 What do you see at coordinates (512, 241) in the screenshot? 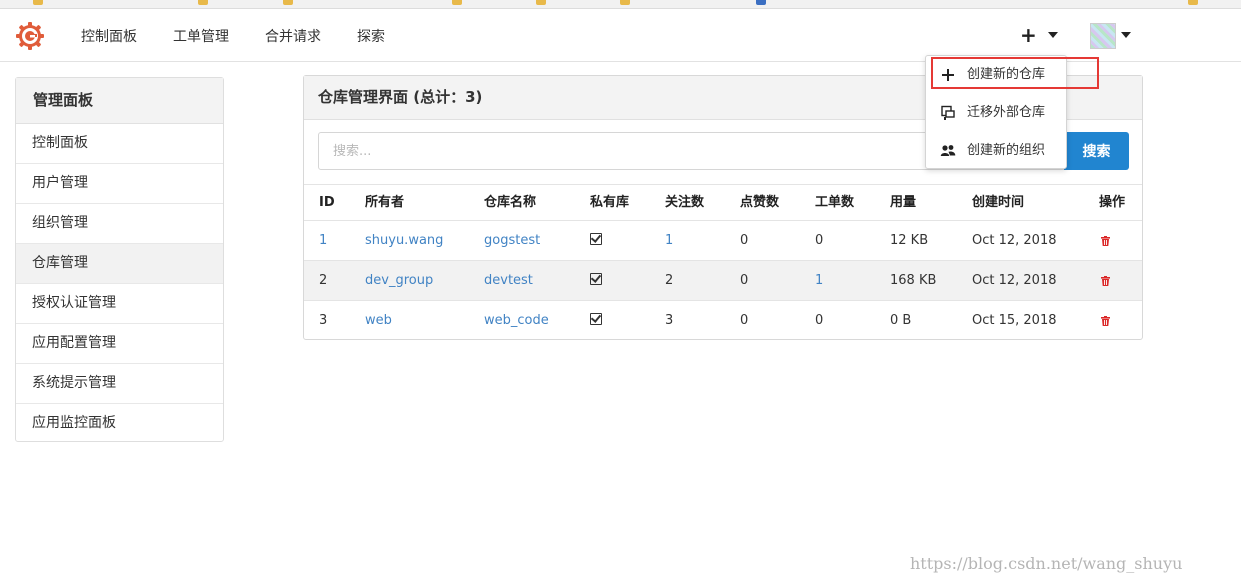
I see `repo-name-link: gogstest` at bounding box center [512, 241].